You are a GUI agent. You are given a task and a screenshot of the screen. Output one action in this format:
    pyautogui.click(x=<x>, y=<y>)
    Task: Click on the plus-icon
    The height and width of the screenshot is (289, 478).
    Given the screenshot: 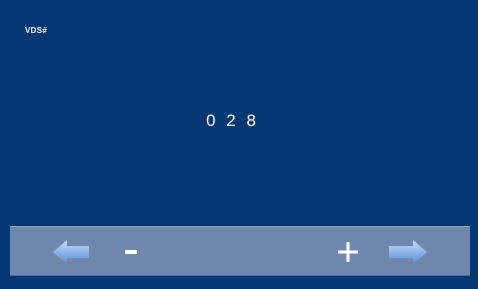 What is the action you would take?
    pyautogui.click(x=348, y=252)
    